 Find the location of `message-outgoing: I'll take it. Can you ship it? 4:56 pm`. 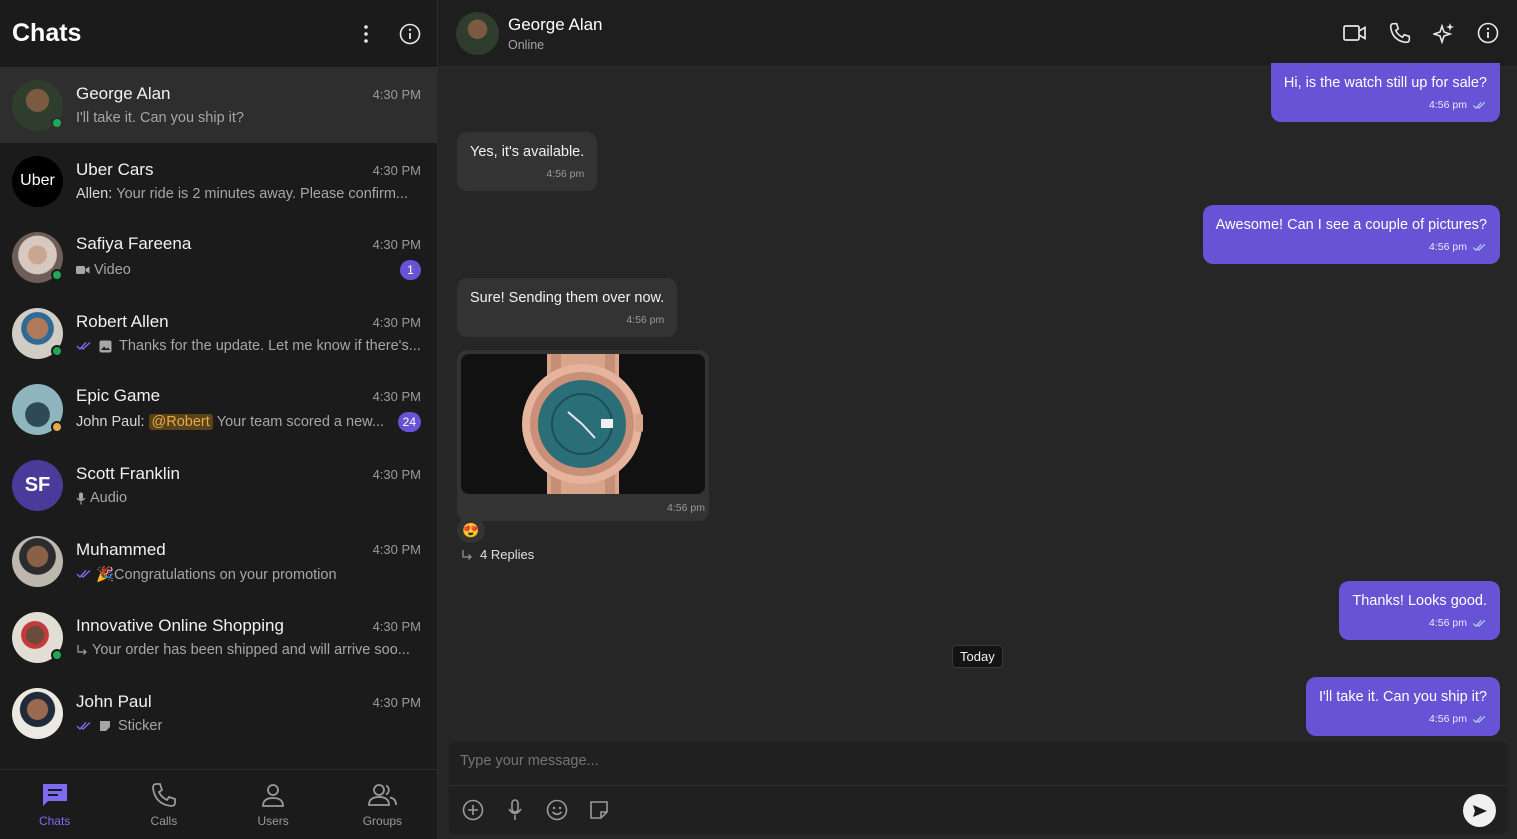

message-outgoing: I'll take it. Can you ship it? 4:56 pm is located at coordinates (1403, 706).